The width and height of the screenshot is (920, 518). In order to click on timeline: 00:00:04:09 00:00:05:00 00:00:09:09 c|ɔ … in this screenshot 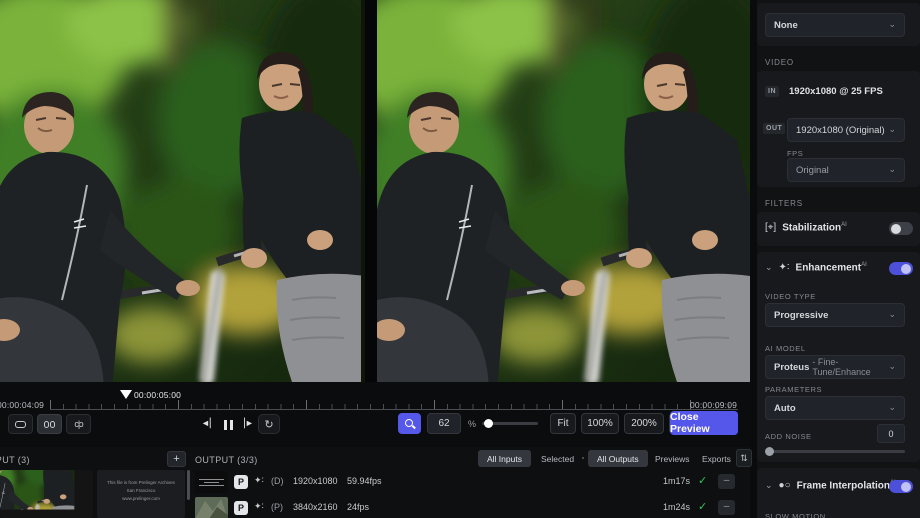, I will do `click(375, 414)`.